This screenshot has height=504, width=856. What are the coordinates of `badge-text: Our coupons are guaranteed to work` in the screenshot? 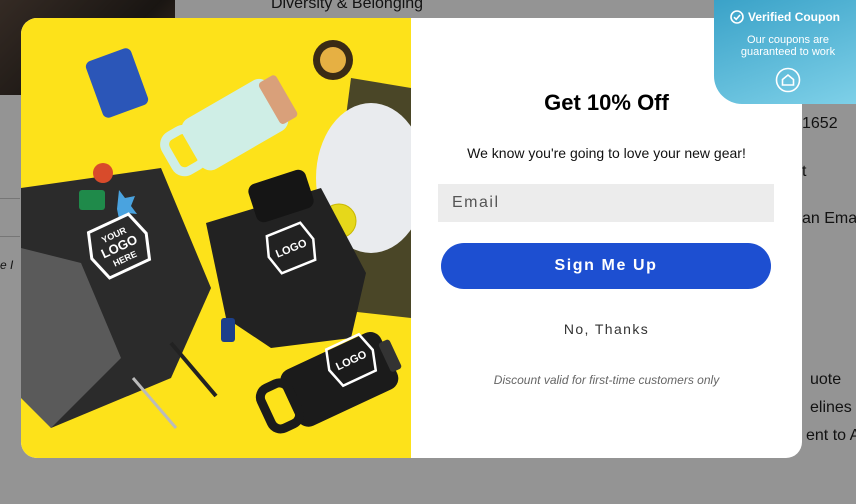 It's located at (788, 46).